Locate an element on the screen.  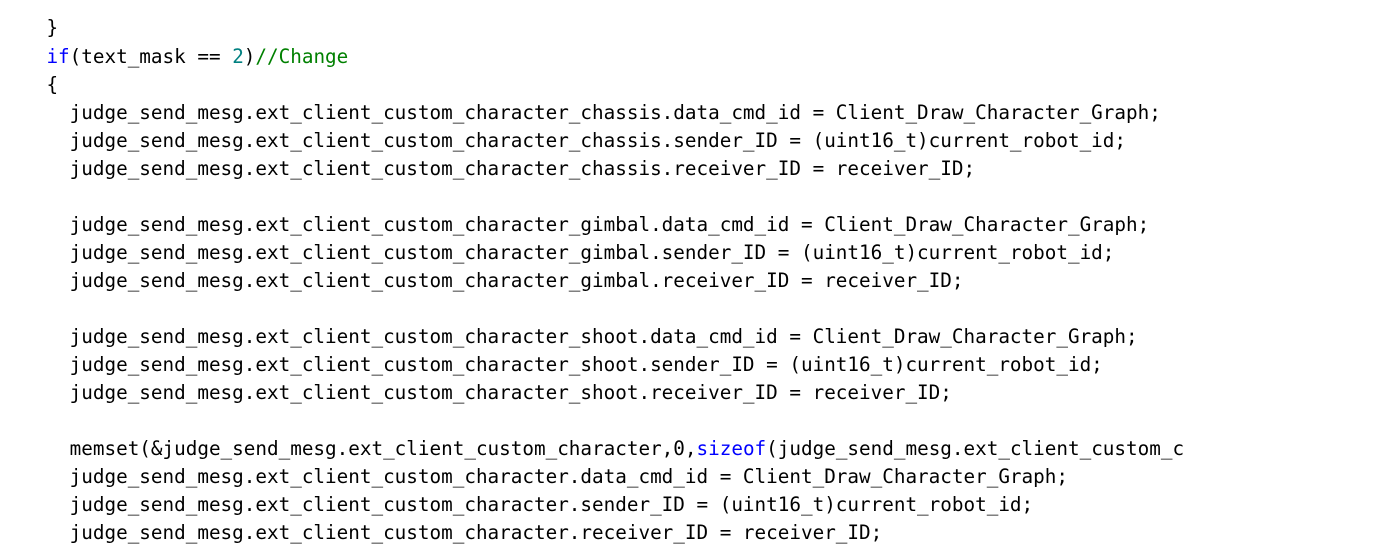
code-line: } is located at coordinates (29, 19).